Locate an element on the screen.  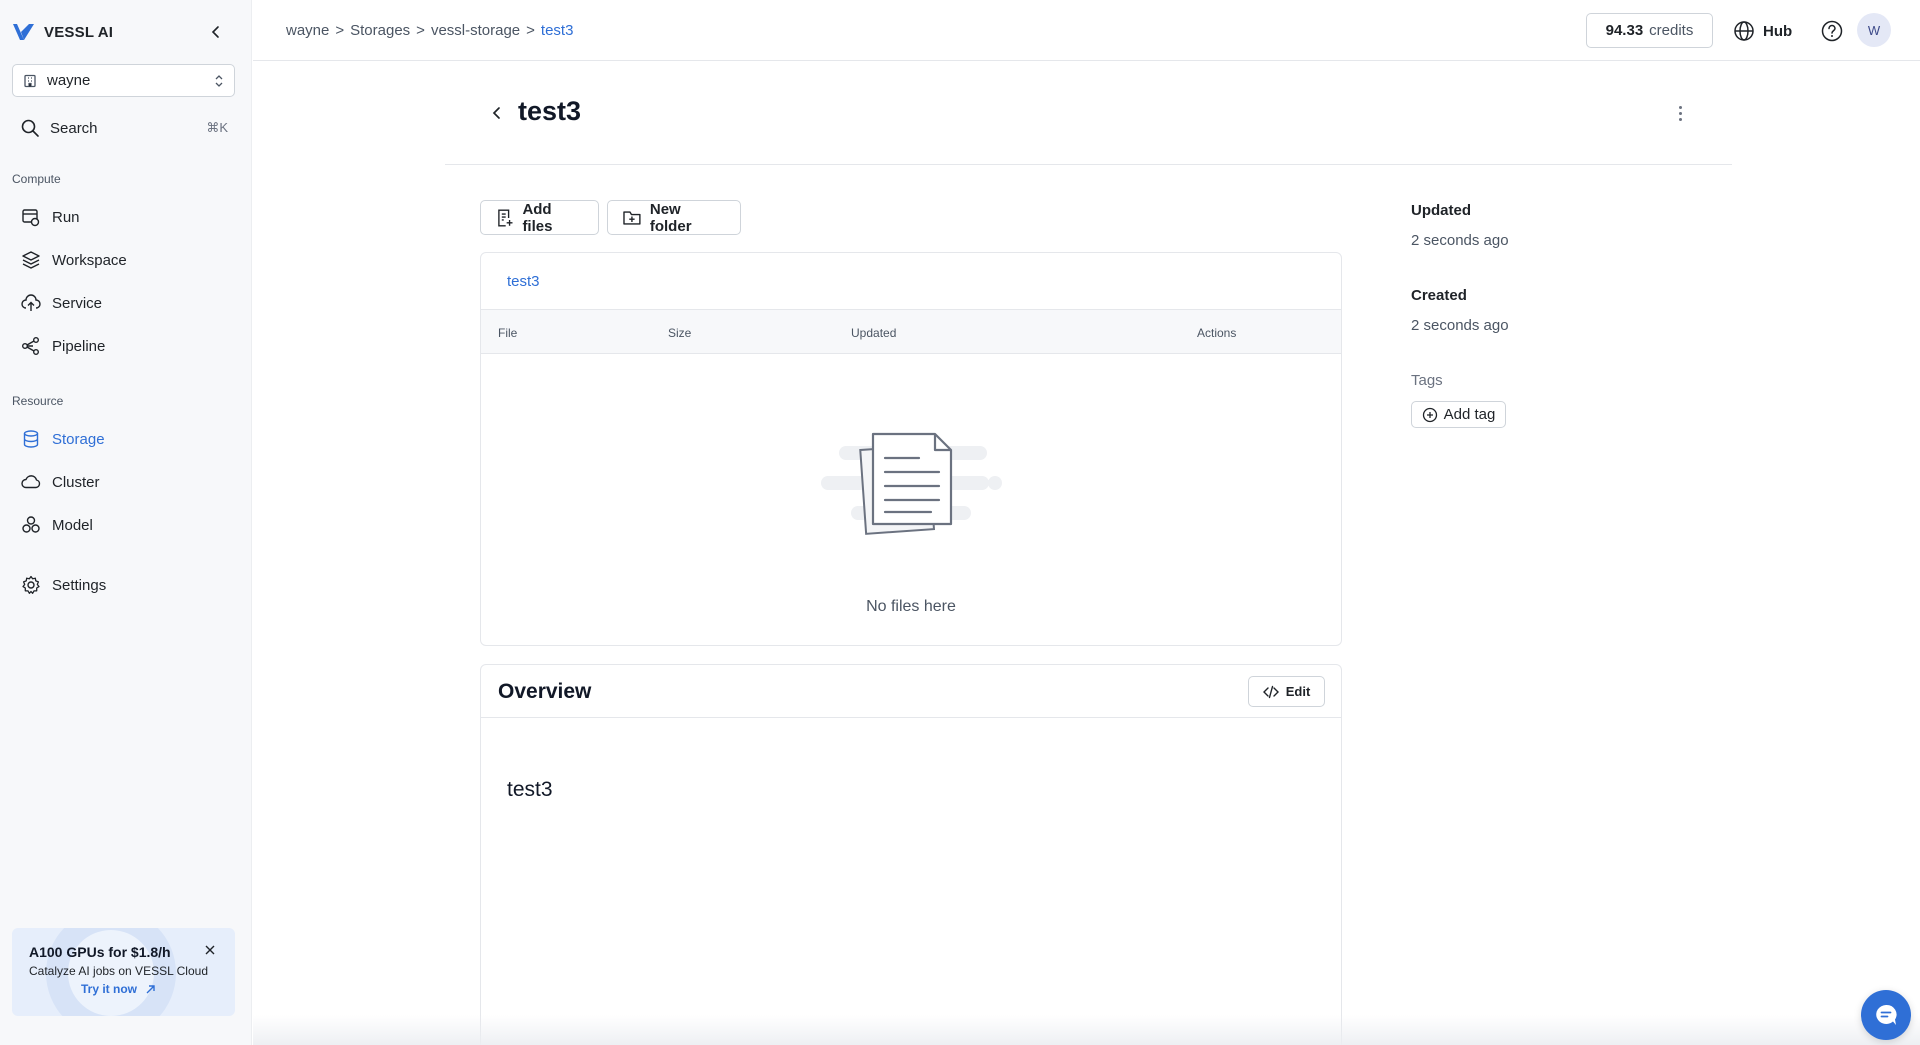
sidebar-item-model: Model is located at coordinates (125, 525).